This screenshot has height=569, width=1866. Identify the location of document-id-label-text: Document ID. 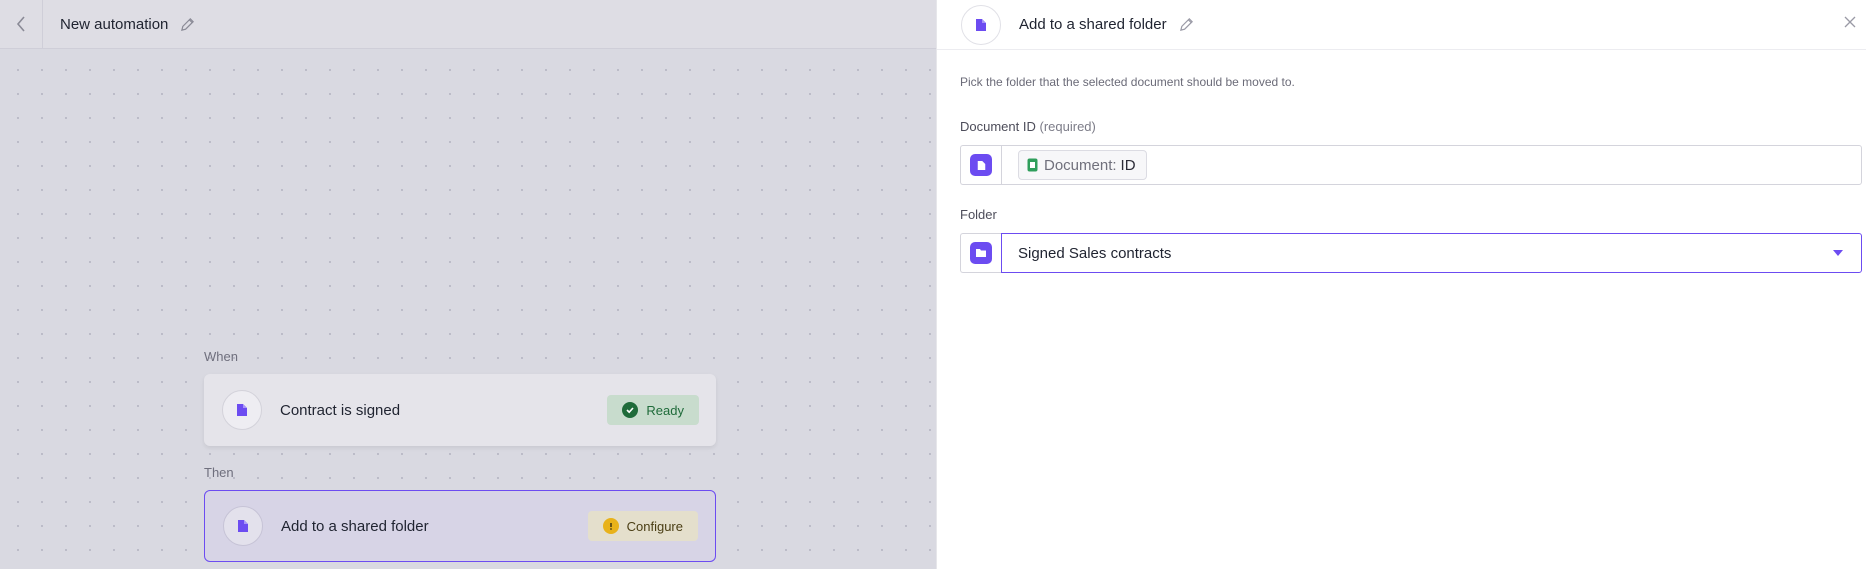
(998, 126).